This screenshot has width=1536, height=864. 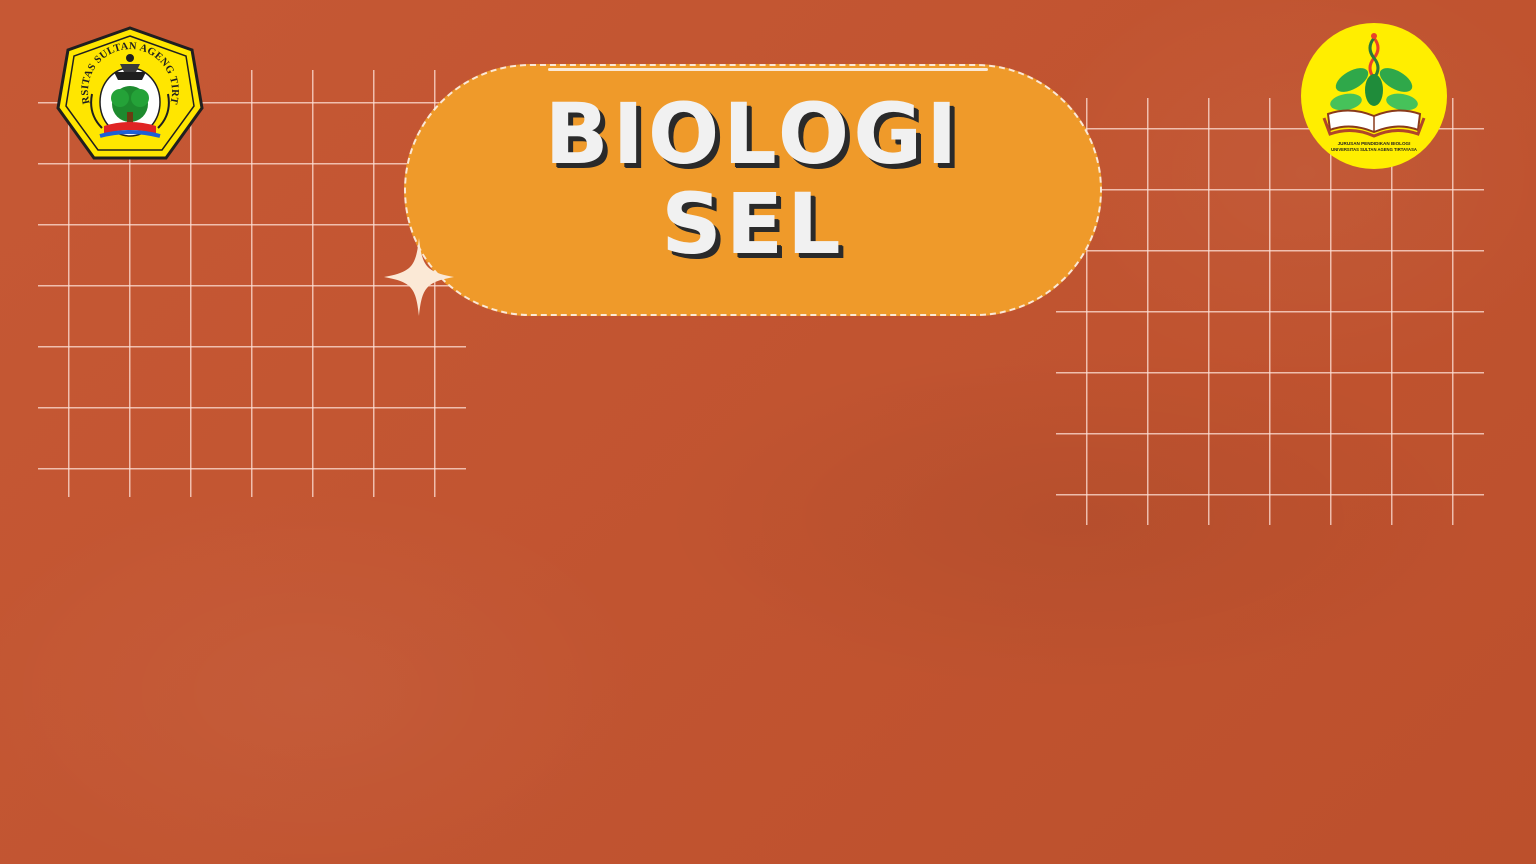 I want to click on slide-title-line-2: SEL, so click(x=753, y=224).